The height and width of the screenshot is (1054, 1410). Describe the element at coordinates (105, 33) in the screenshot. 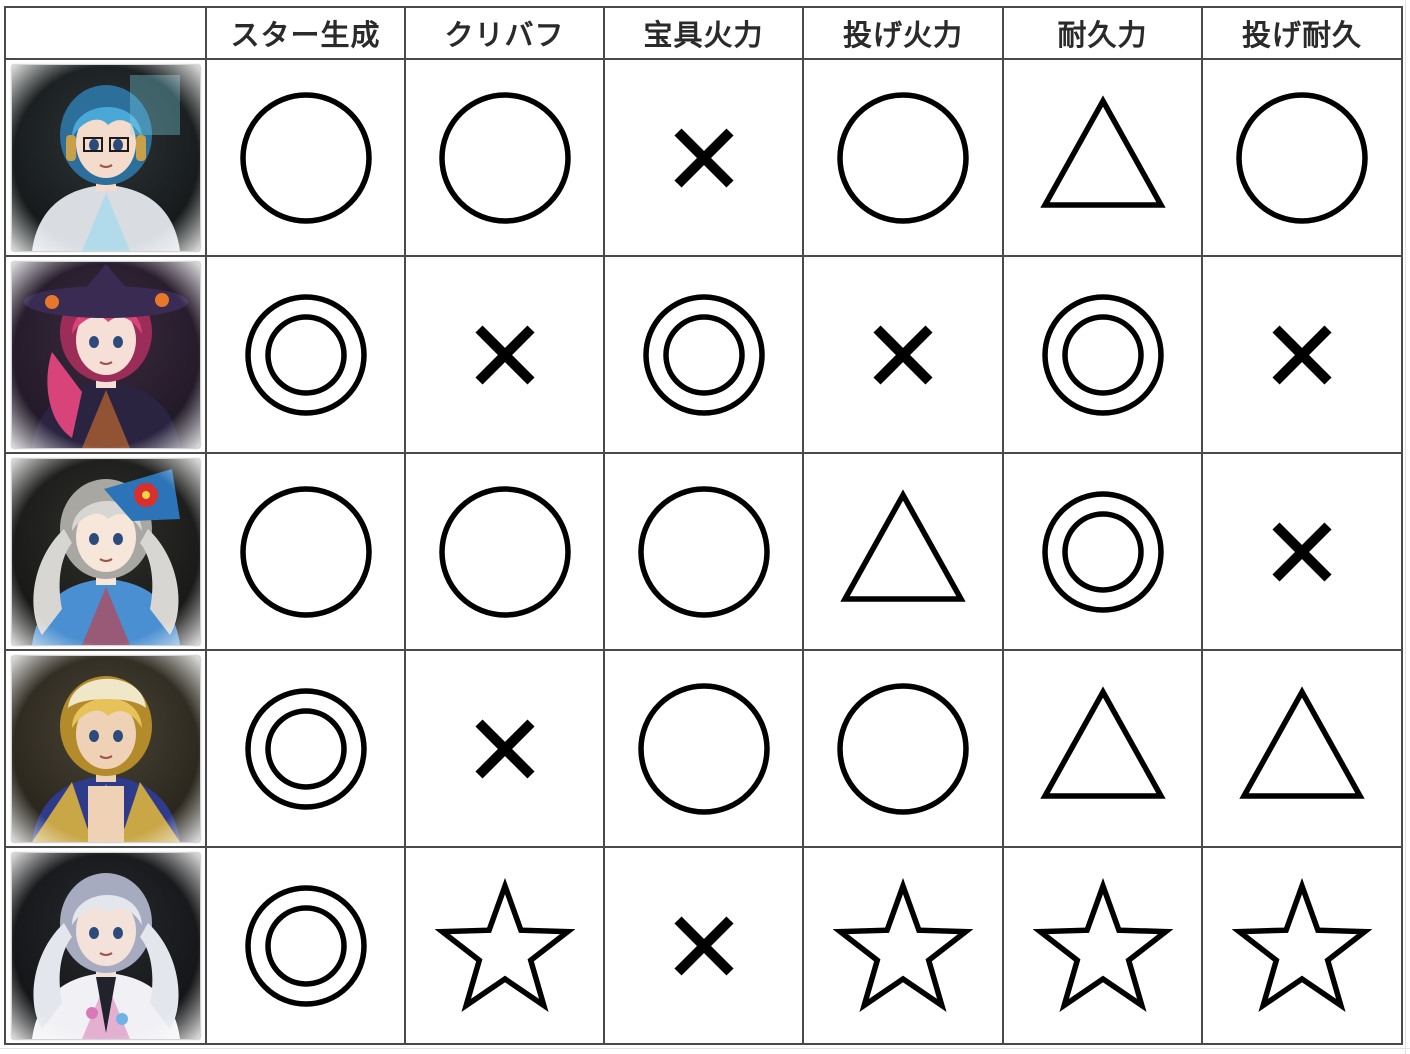

I see `corner-cell` at that location.